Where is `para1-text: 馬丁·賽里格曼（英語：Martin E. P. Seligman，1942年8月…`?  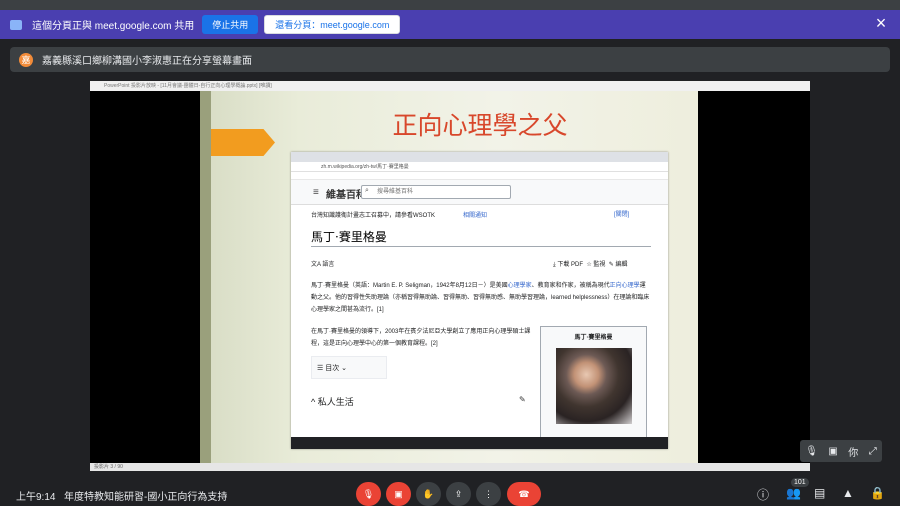
para1-text: 馬丁·賽里格曼（英語：Martin E. P. Seligman，1942年8月… is located at coordinates (409, 286).